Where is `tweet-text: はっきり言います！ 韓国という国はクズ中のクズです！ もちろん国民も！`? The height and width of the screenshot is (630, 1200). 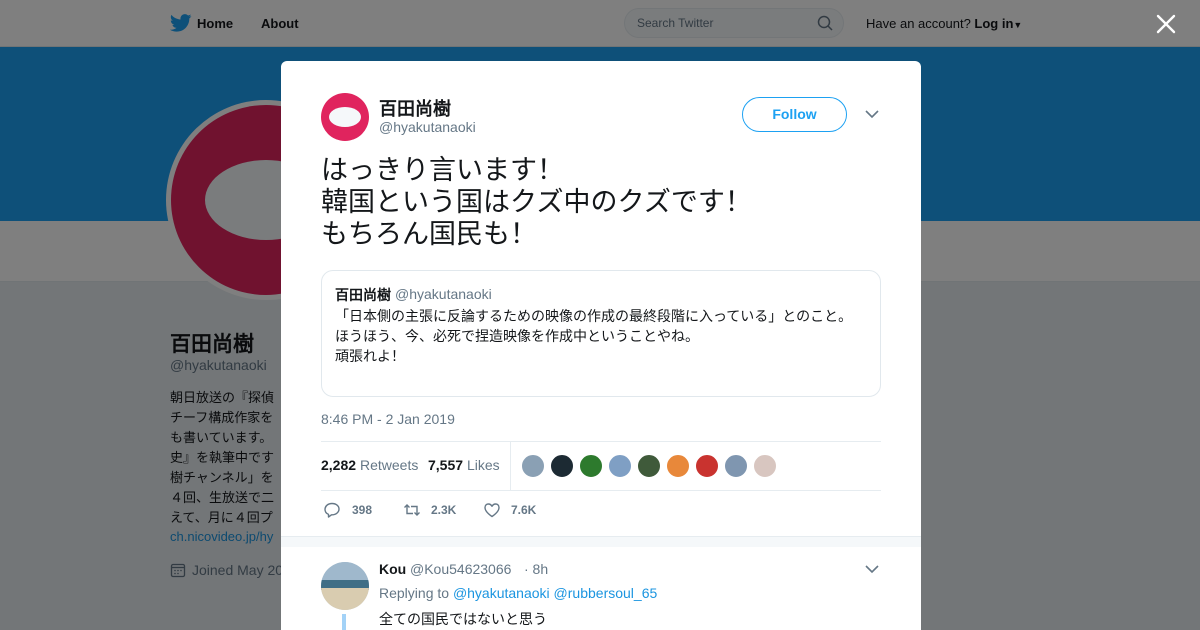
tweet-text: はっきり言います！ 韓国という国はクズ中のクズです！ もちろん国民も！ is located at coordinates (536, 202).